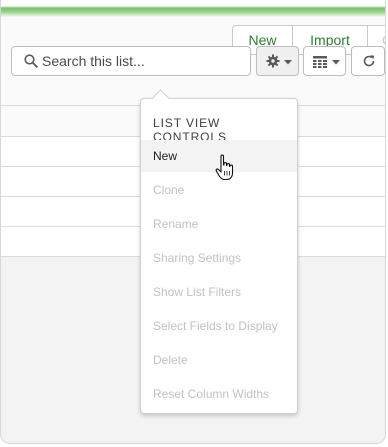 The image size is (388, 447). I want to click on refresh-icon, so click(369, 61).